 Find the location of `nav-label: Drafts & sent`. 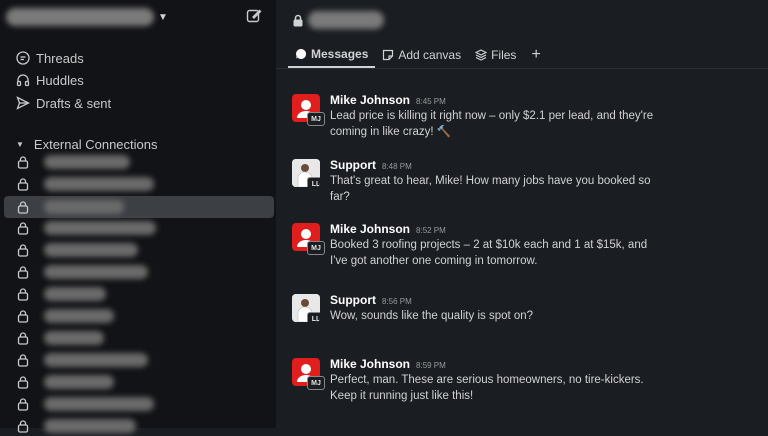

nav-label: Drafts & sent is located at coordinates (74, 103).